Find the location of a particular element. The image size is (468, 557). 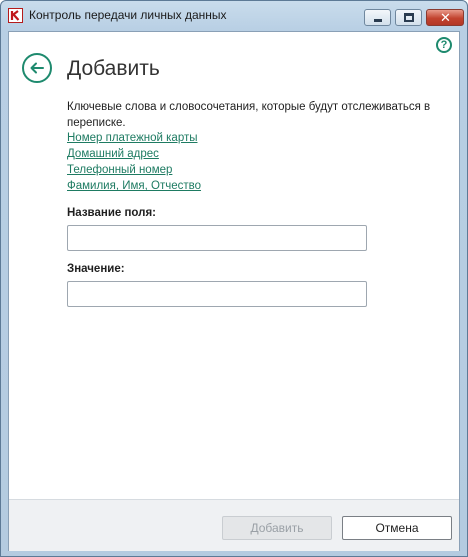

add-button: Добавить is located at coordinates (277, 528).